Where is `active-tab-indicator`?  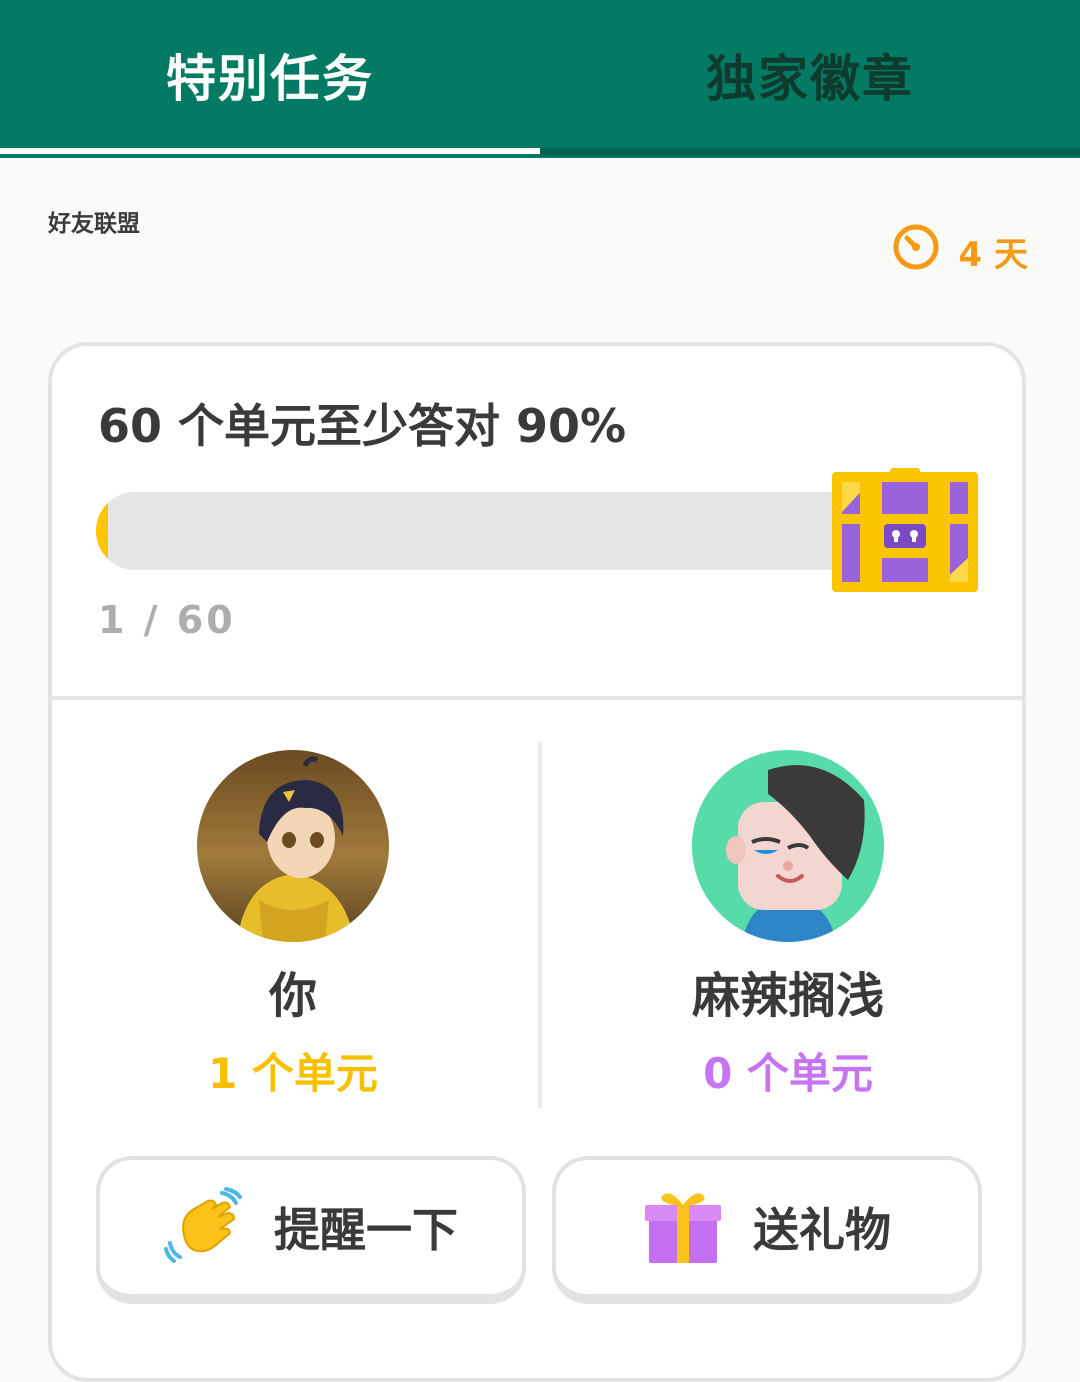
active-tab-indicator is located at coordinates (270, 151).